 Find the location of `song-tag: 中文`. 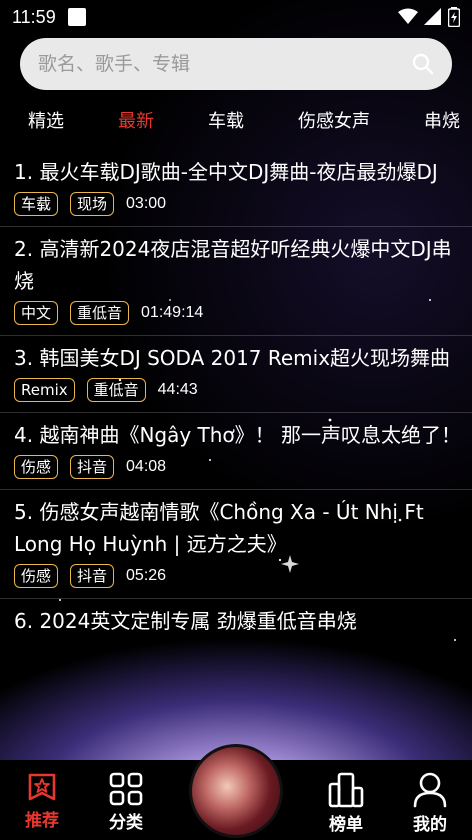

song-tag: 中文 is located at coordinates (36, 313).